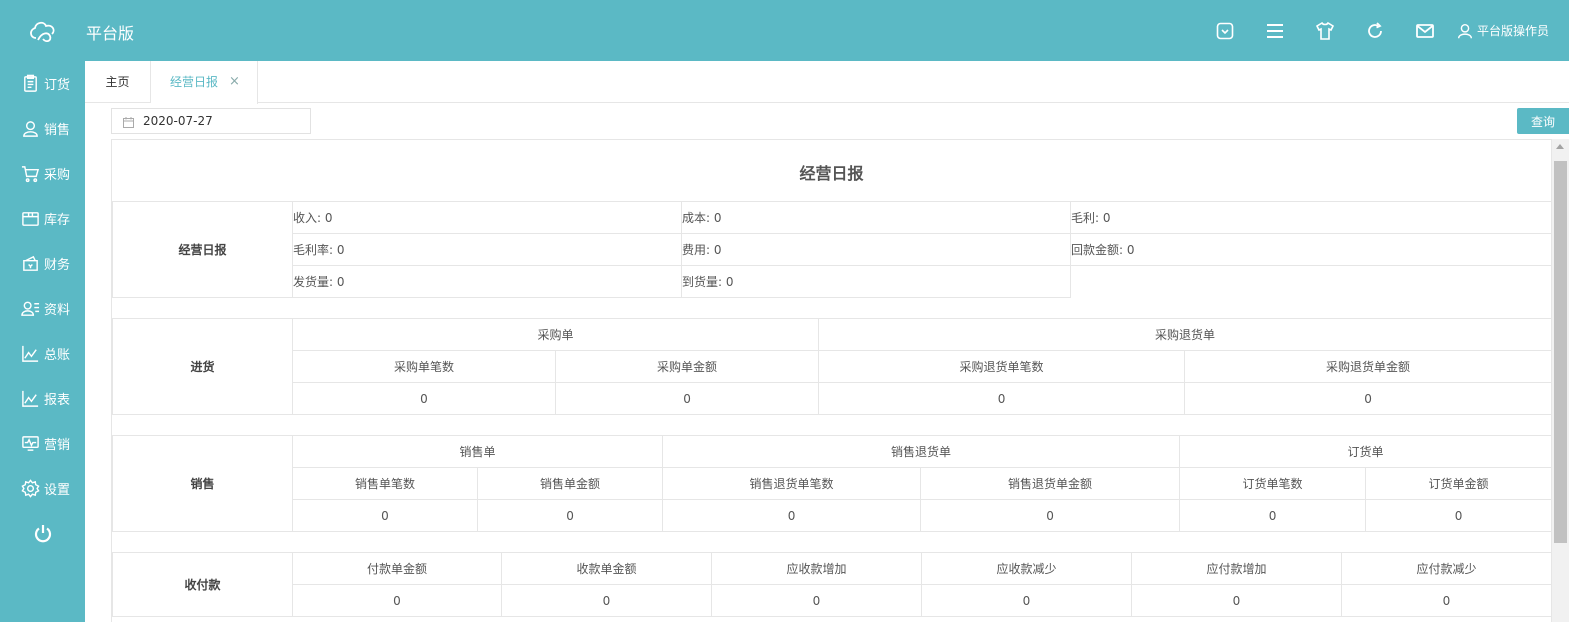 This screenshot has height=622, width=1569. Describe the element at coordinates (1543, 121) in the screenshot. I see `query-button: 查询` at that location.